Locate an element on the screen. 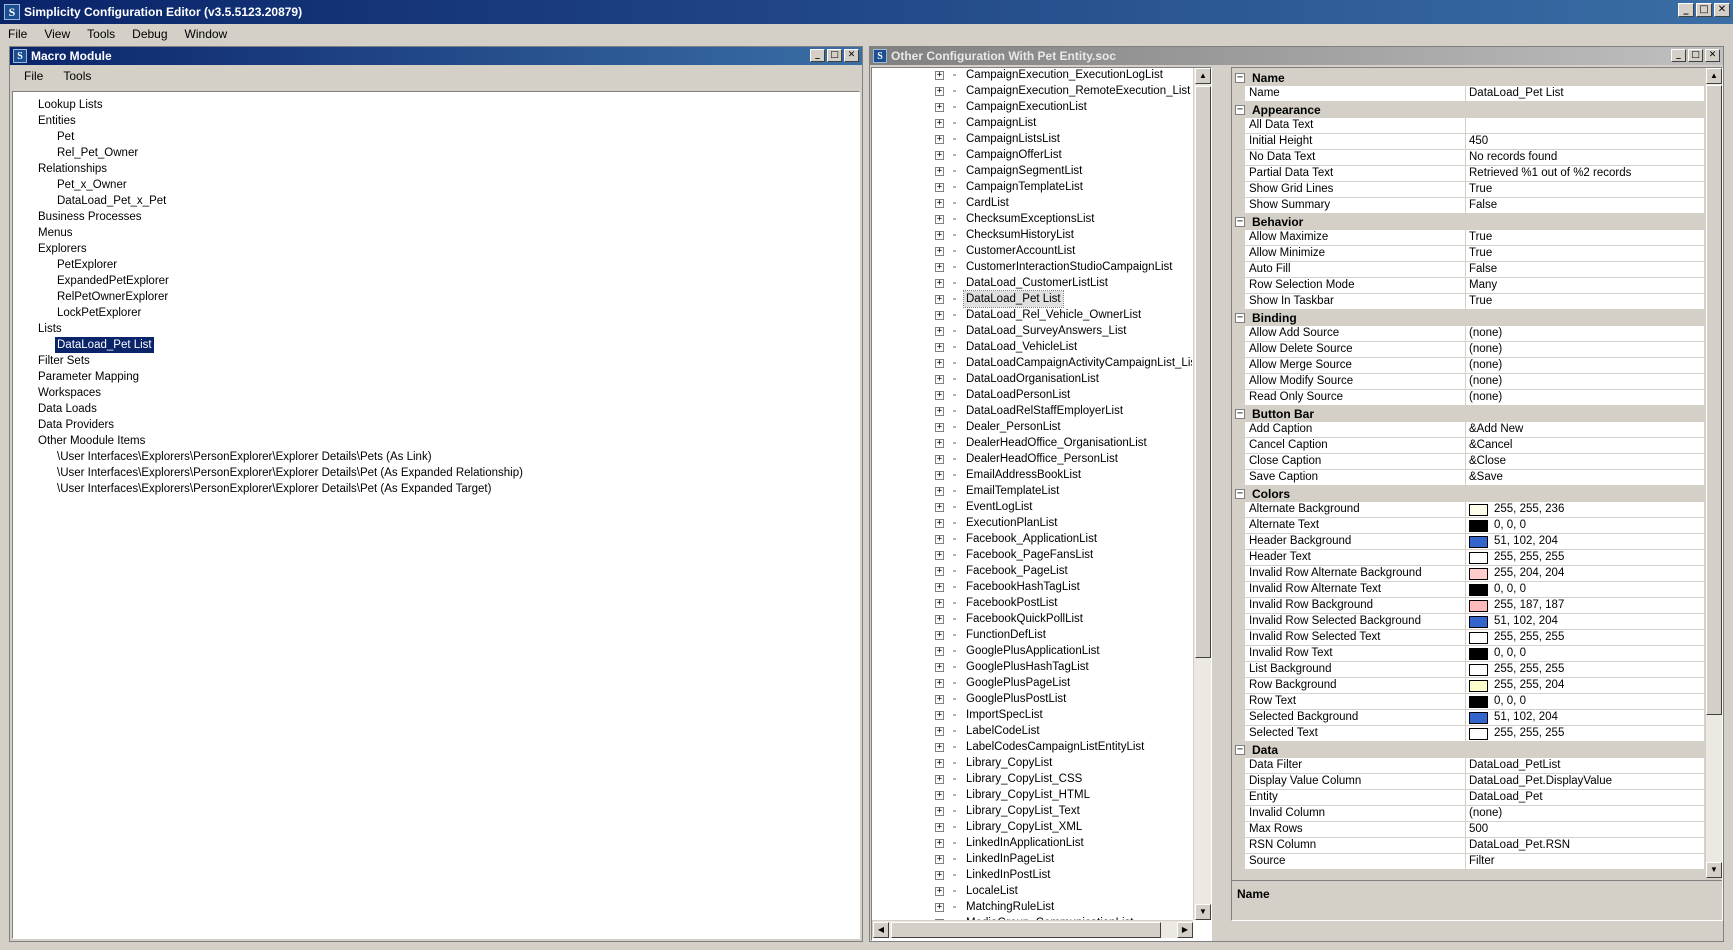  property-row: Allow Merge Source (none) is located at coordinates (1468, 366).